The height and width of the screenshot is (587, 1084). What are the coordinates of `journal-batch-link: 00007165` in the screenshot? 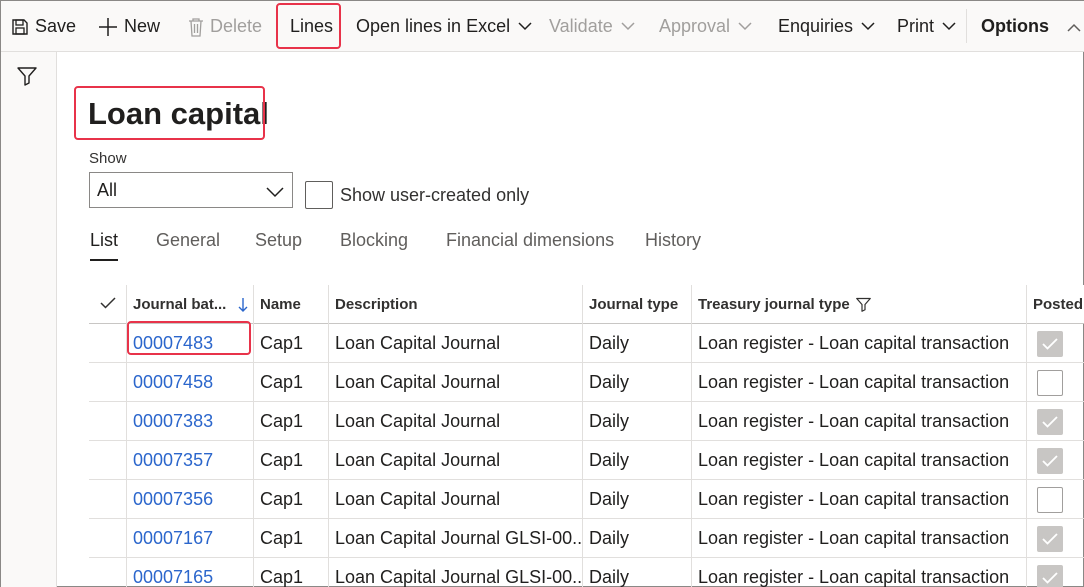 It's located at (190, 572).